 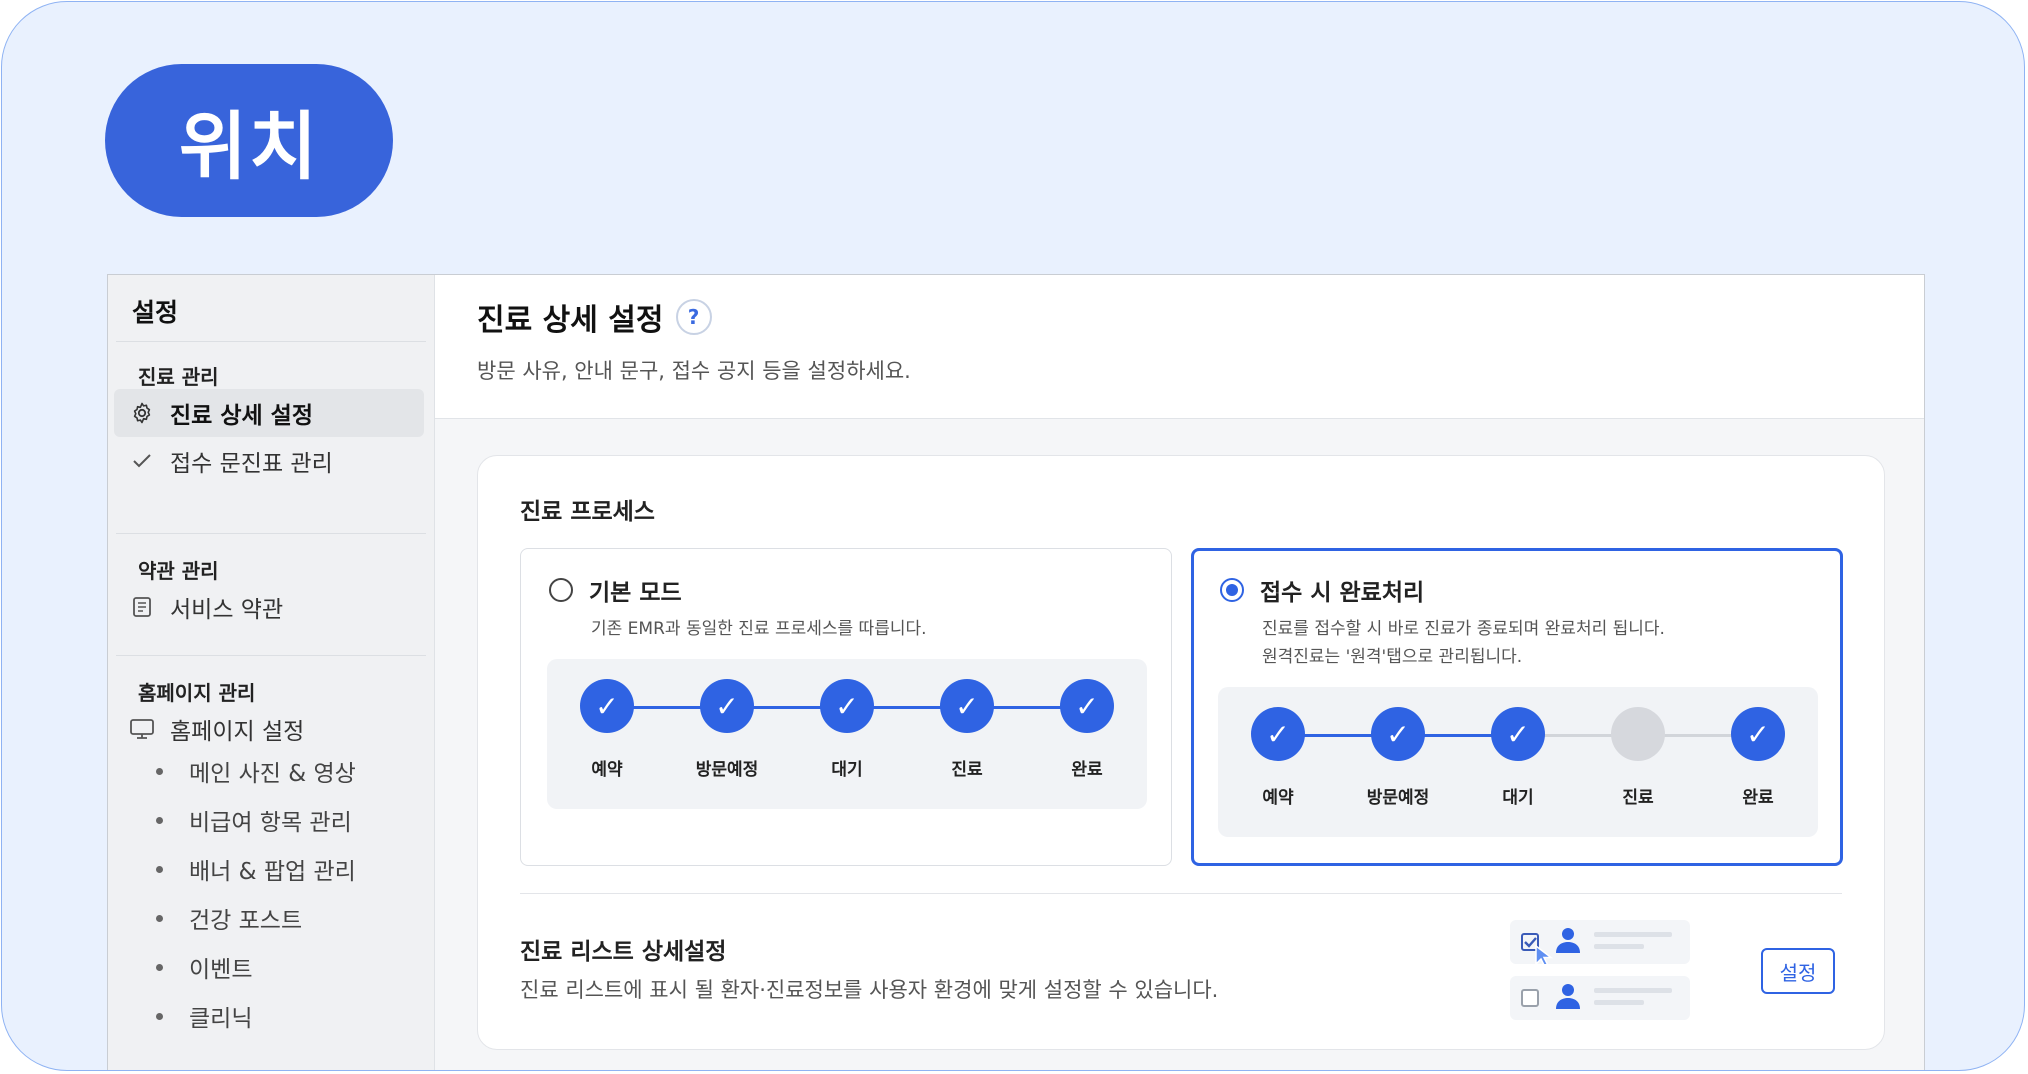 What do you see at coordinates (635, 593) in the screenshot?
I see `mode-label: 기본 모드` at bounding box center [635, 593].